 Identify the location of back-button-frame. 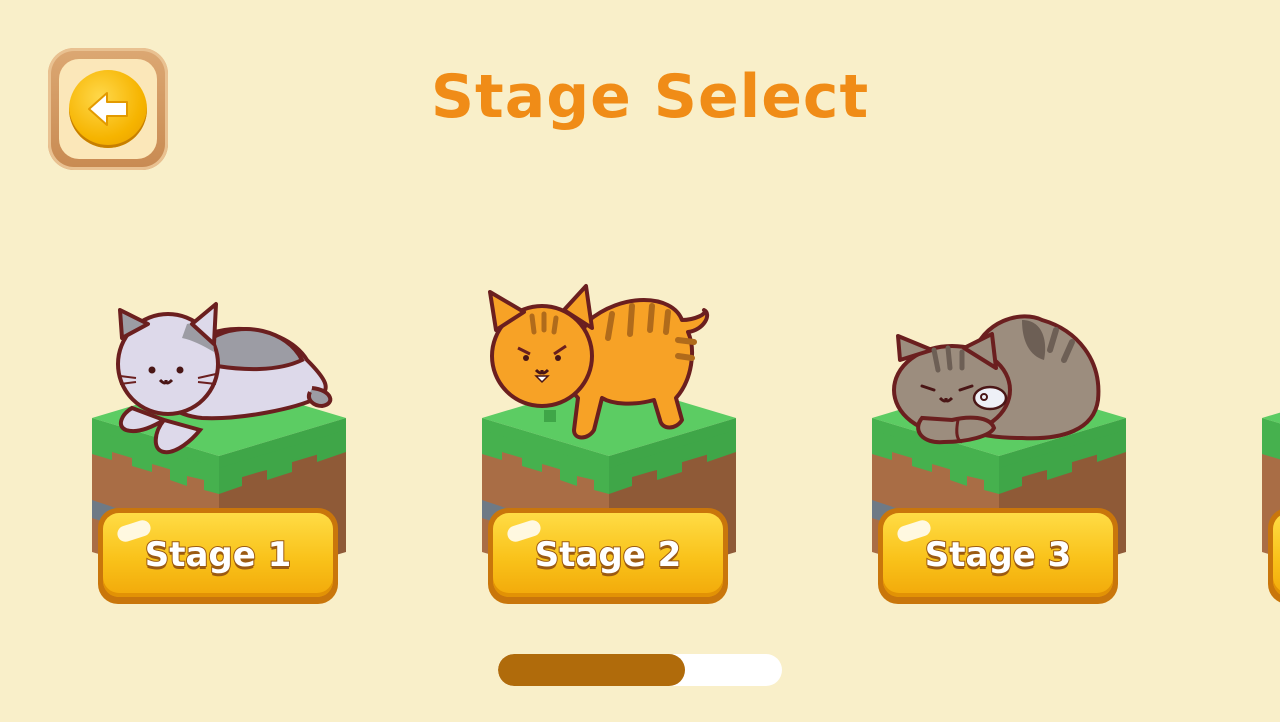
(108, 109).